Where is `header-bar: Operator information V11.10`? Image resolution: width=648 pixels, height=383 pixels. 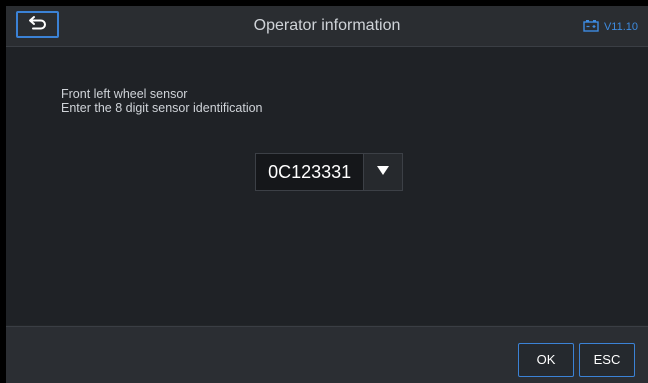 header-bar: Operator information V11.10 is located at coordinates (327, 26).